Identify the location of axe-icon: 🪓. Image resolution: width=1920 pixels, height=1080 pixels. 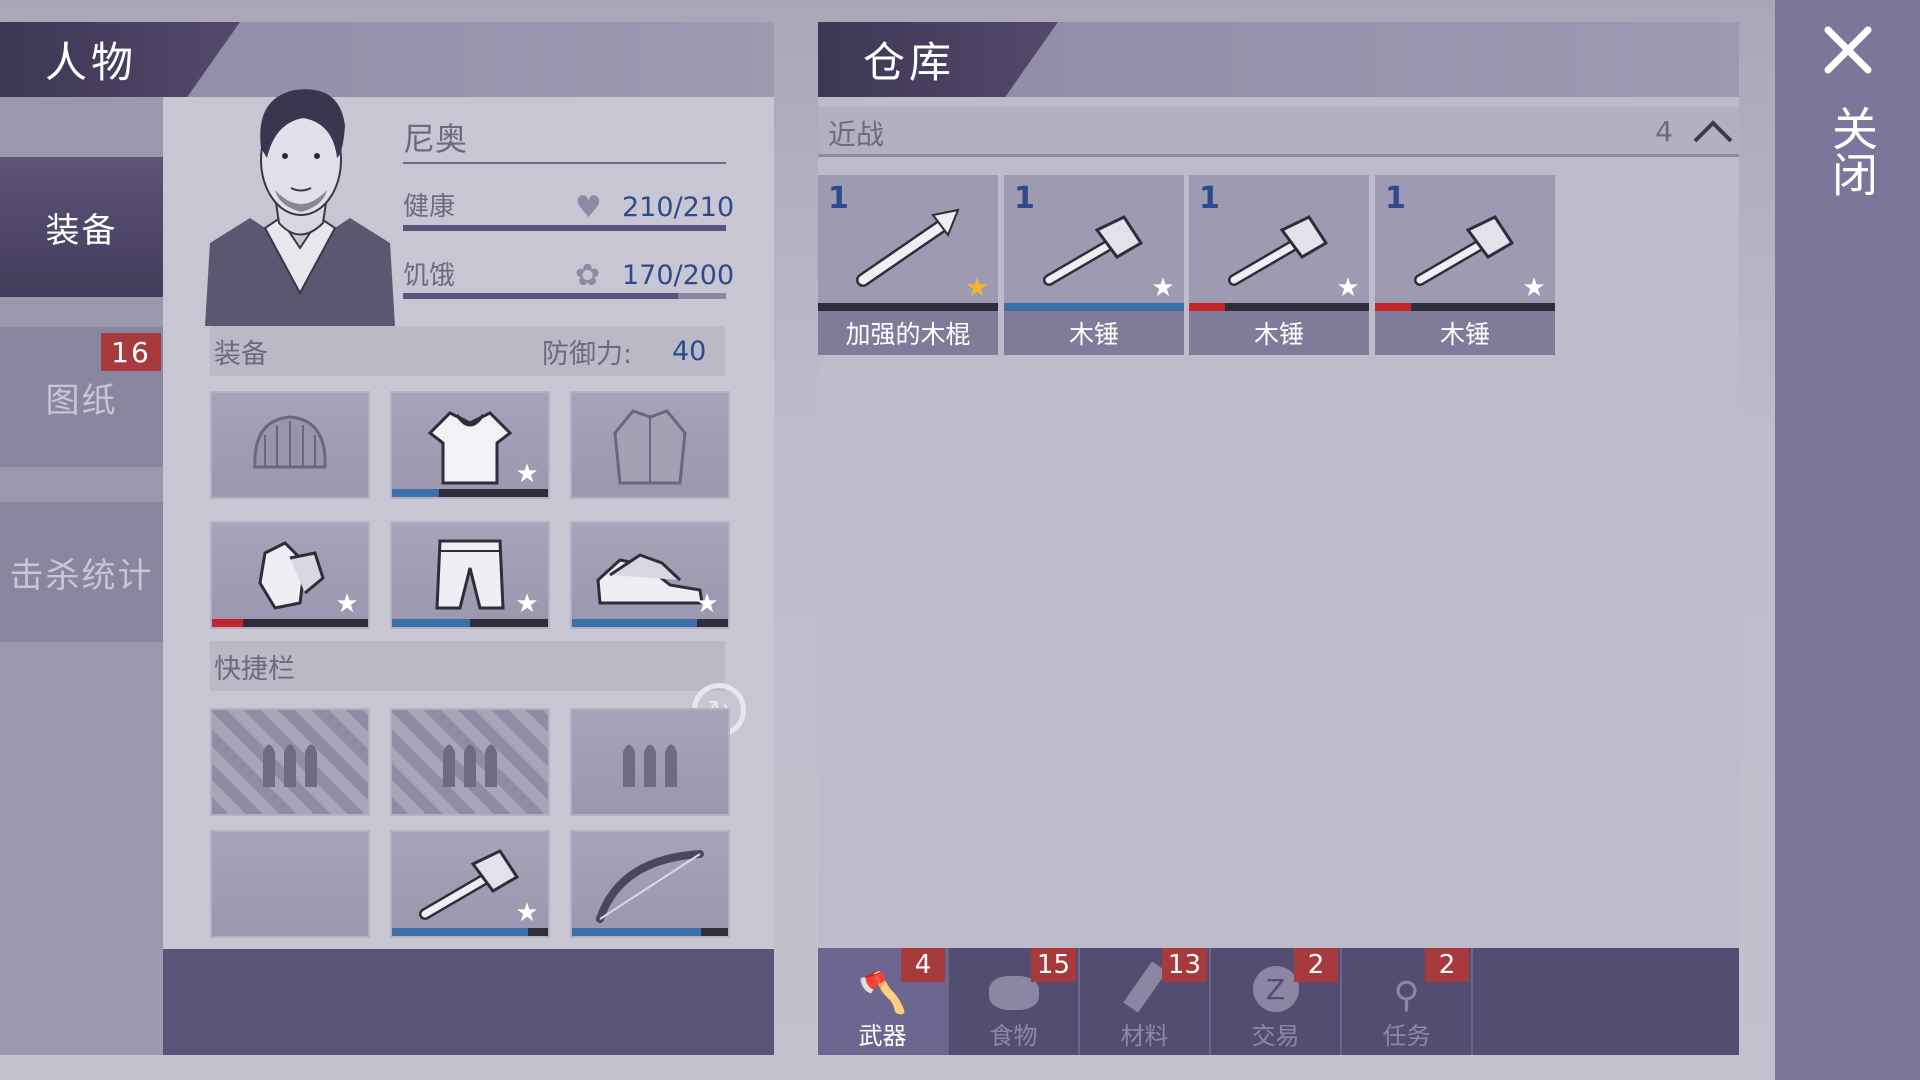
(882, 993).